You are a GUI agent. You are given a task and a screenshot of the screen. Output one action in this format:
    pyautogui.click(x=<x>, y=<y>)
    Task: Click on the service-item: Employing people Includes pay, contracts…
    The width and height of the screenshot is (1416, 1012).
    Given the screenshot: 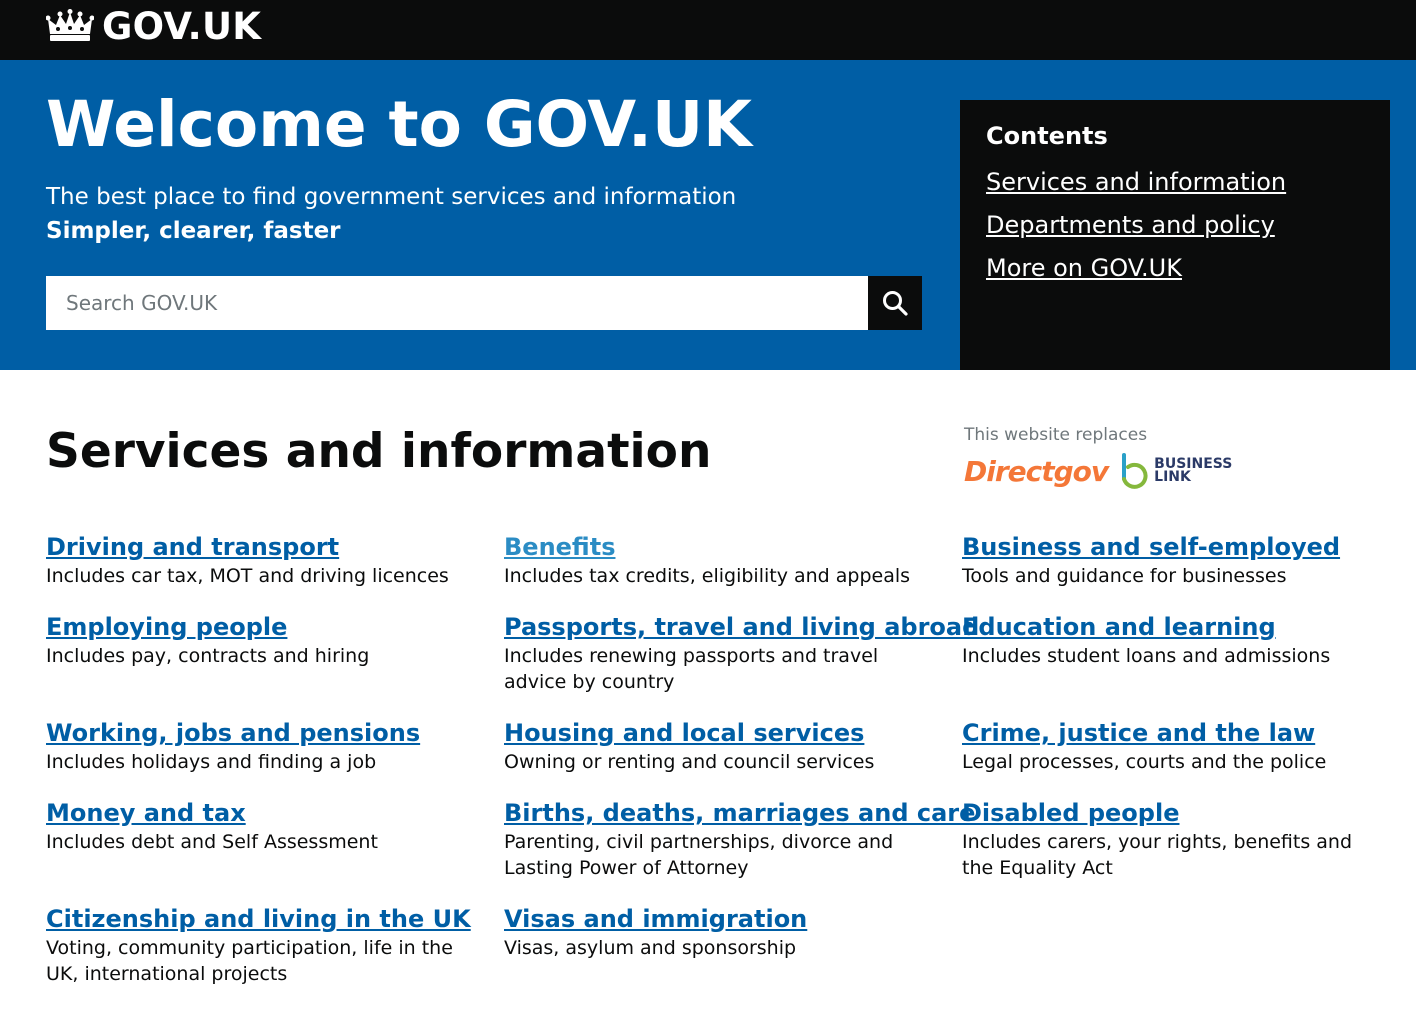 What is the action you would take?
    pyautogui.click(x=256, y=640)
    